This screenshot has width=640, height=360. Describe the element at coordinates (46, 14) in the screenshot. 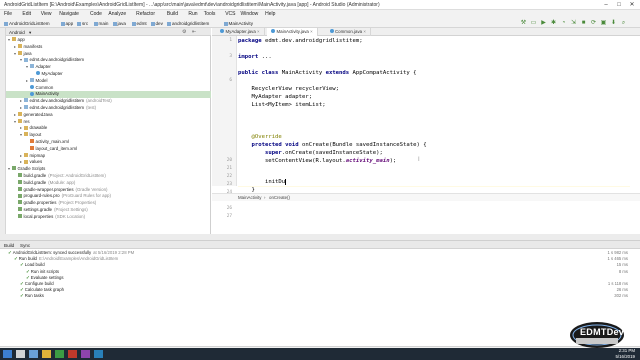

I see `menu-view: View` at that location.